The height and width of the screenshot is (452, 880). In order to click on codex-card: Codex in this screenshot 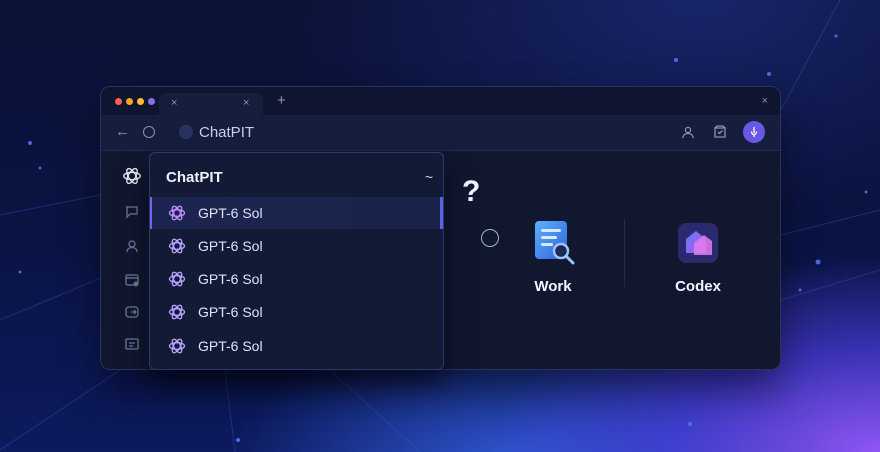, I will do `click(698, 257)`.